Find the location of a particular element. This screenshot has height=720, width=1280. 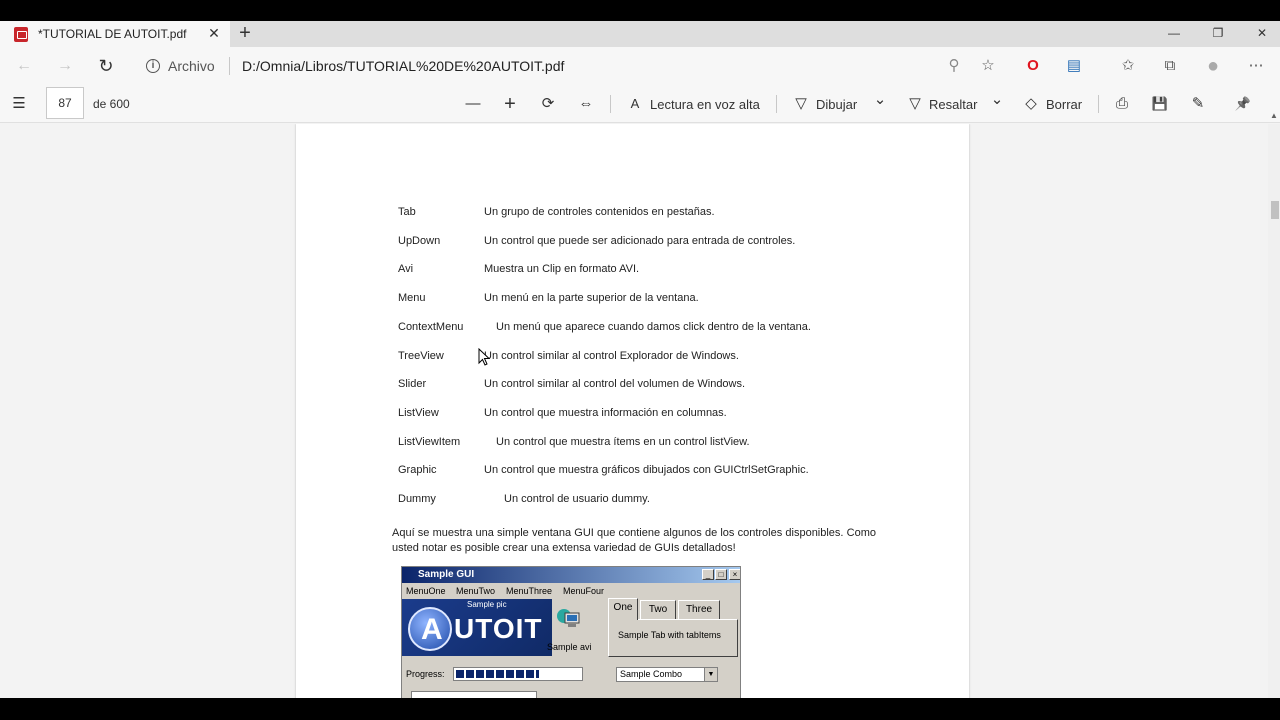

opera-extension-icon: O is located at coordinates (1033, 66).